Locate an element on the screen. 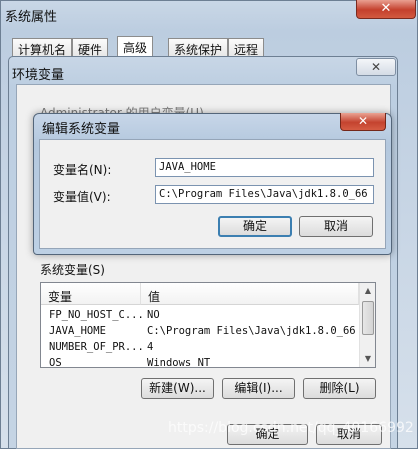  system-properties-close-button: ✕ is located at coordinates (386, 9).